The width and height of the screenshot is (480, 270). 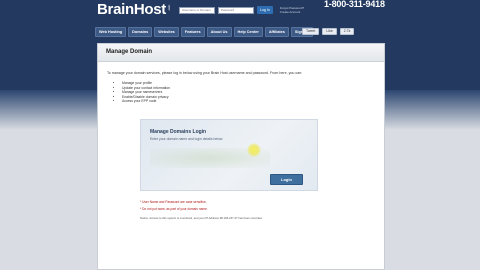 I want to click on header-account-links: Forgot Password? Create Account, so click(x=292, y=10).